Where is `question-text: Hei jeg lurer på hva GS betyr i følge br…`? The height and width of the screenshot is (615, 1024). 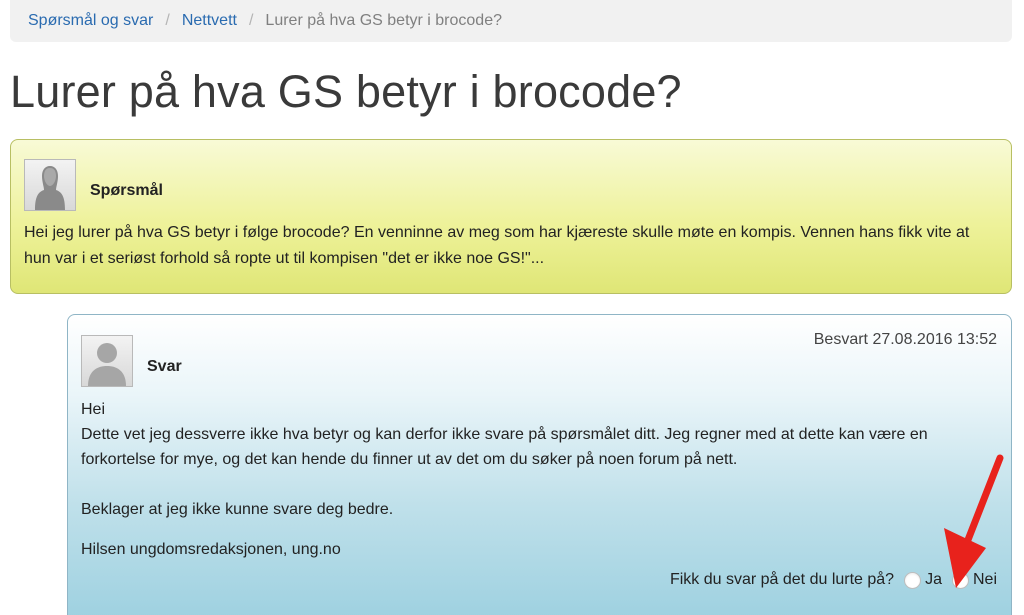 question-text: Hei jeg lurer på hva GS betyr i følge br… is located at coordinates (497, 245).